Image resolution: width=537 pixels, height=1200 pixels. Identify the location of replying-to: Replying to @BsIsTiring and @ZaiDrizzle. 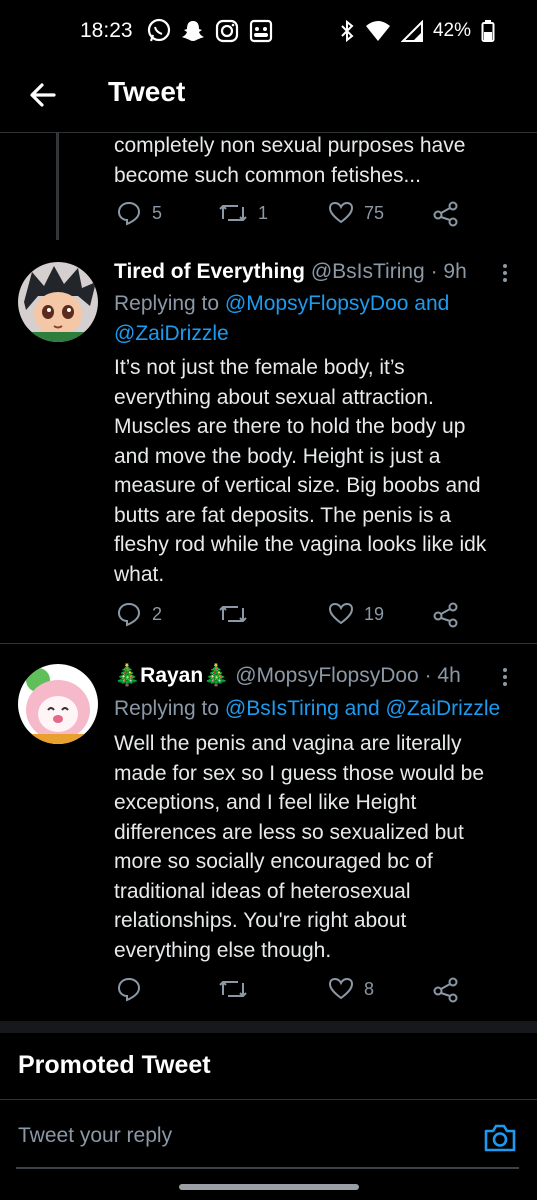
(307, 709).